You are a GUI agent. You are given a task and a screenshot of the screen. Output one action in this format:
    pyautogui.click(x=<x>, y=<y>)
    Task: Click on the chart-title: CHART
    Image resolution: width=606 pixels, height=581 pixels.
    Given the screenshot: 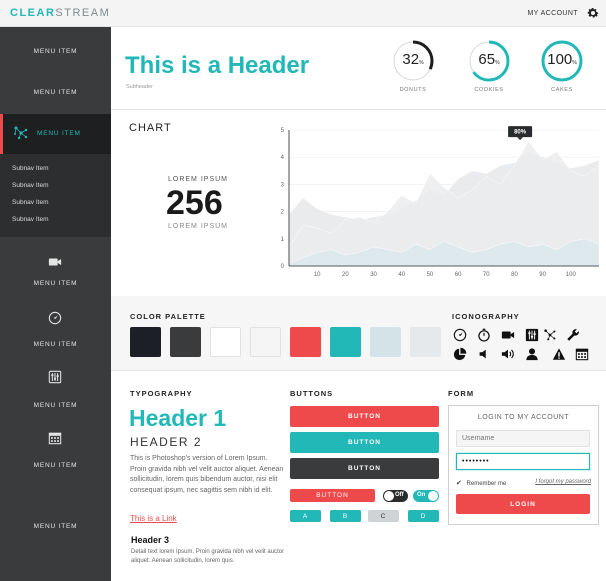 What is the action you would take?
    pyautogui.click(x=150, y=128)
    